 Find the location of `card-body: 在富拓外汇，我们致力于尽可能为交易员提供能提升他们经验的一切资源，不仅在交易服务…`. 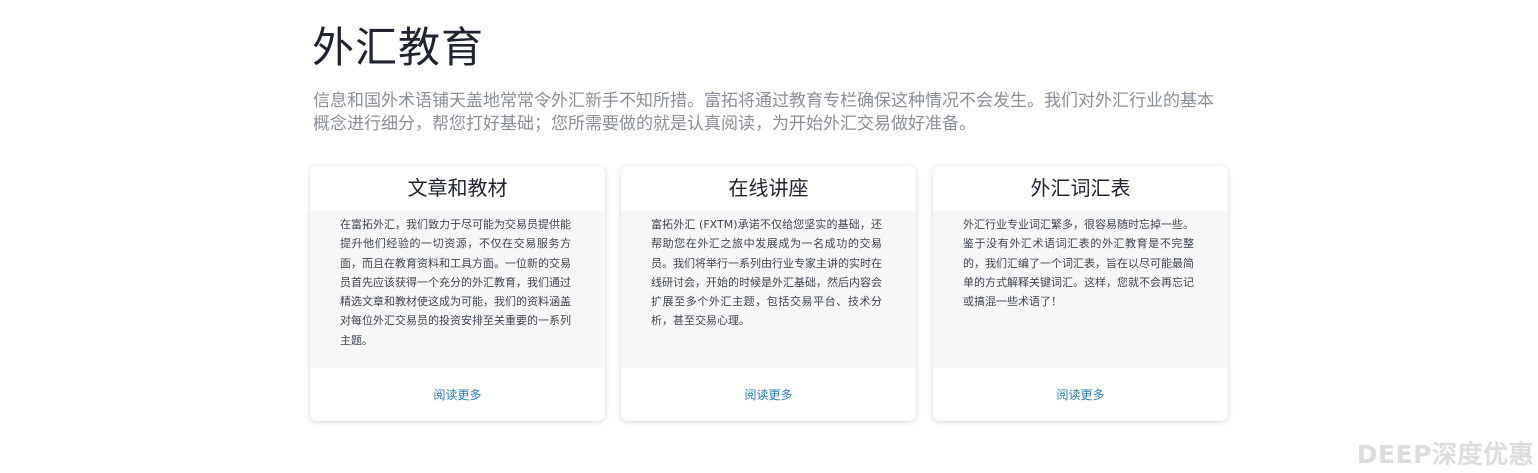

card-body: 在富拓外汇，我们致力于尽可能为交易员提供能提升他们经验的一切资源，不仅在交易服务… is located at coordinates (457, 289).